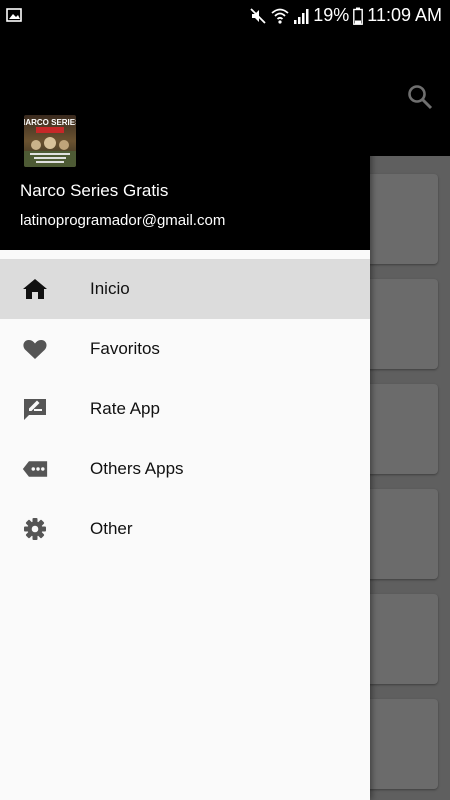 The height and width of the screenshot is (800, 450). I want to click on wifi-icon, so click(280, 16).